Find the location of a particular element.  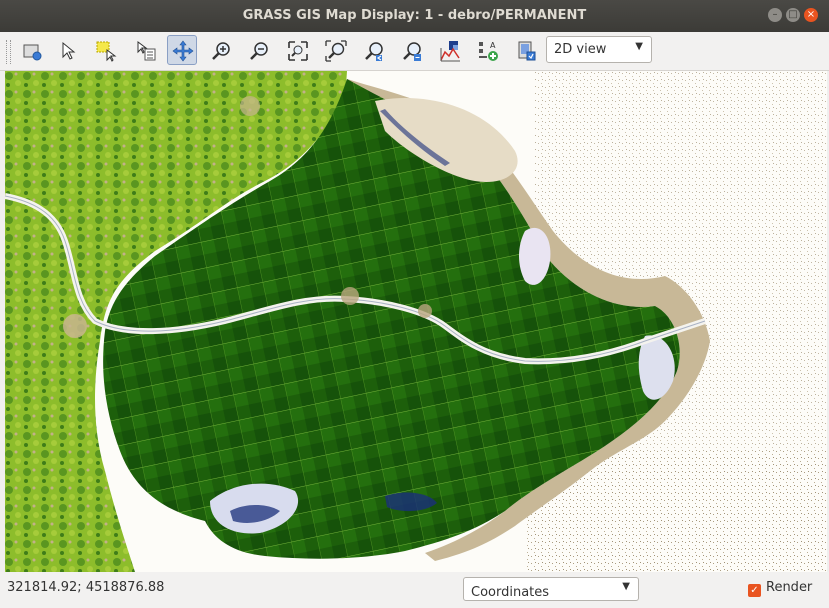

map-toolbar: A 2D view ▼ is located at coordinates (414, 51).